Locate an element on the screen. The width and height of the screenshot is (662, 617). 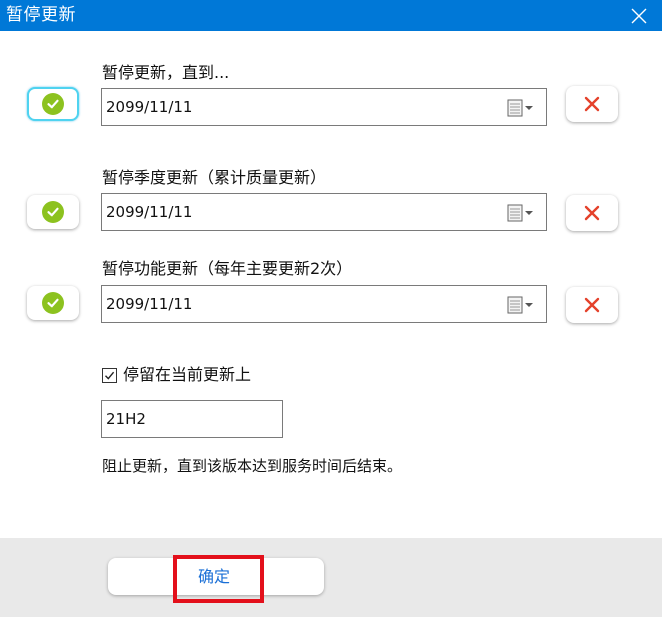
pause-updates-date-value: 2099/11/11 is located at coordinates (149, 107).